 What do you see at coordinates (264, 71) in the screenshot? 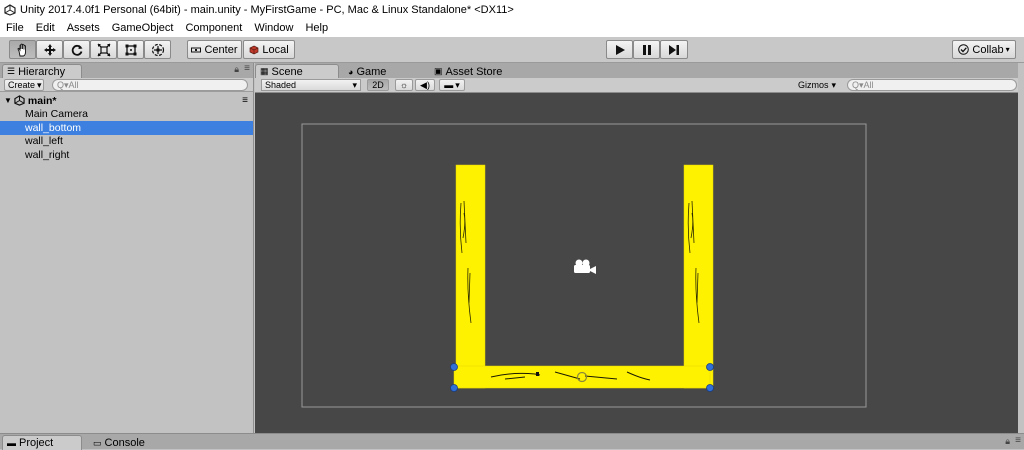
I see `scene-grid-icon: ▦` at bounding box center [264, 71].